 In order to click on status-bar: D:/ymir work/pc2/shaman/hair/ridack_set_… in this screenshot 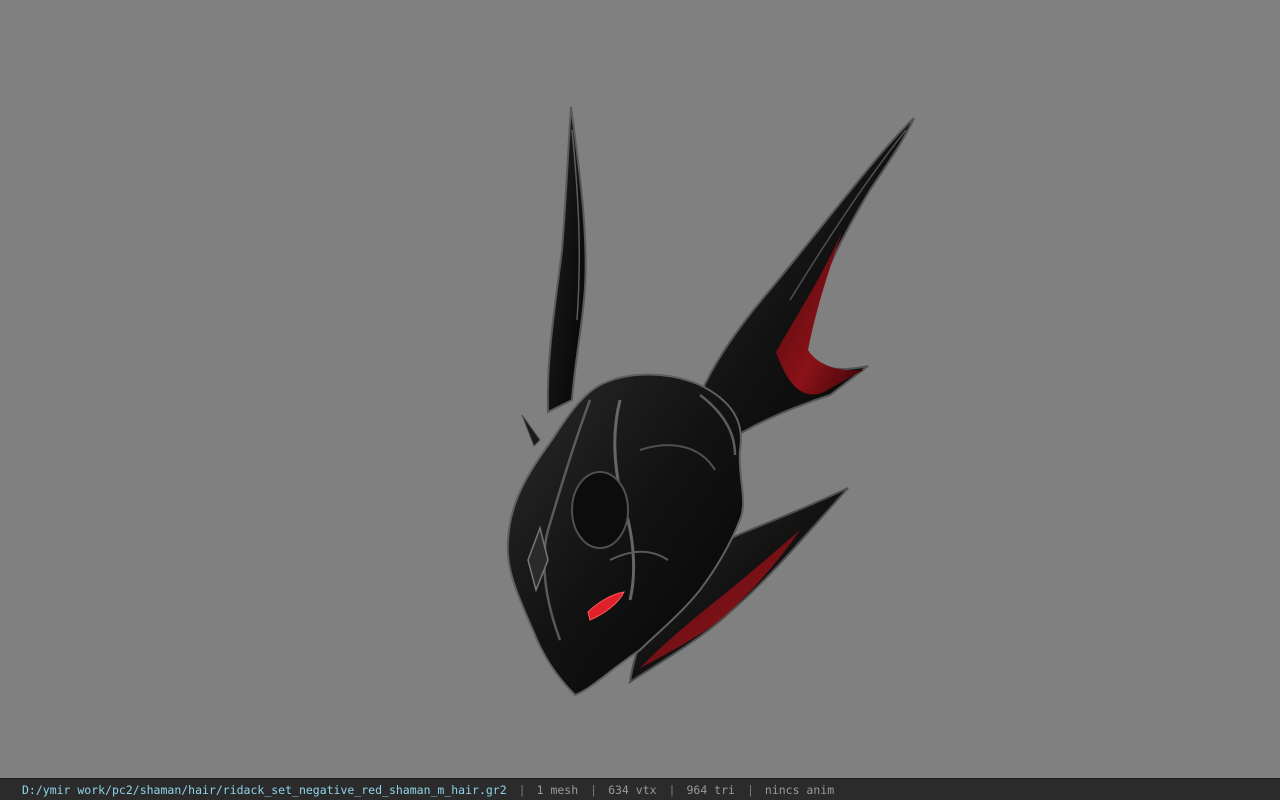, I will do `click(640, 789)`.